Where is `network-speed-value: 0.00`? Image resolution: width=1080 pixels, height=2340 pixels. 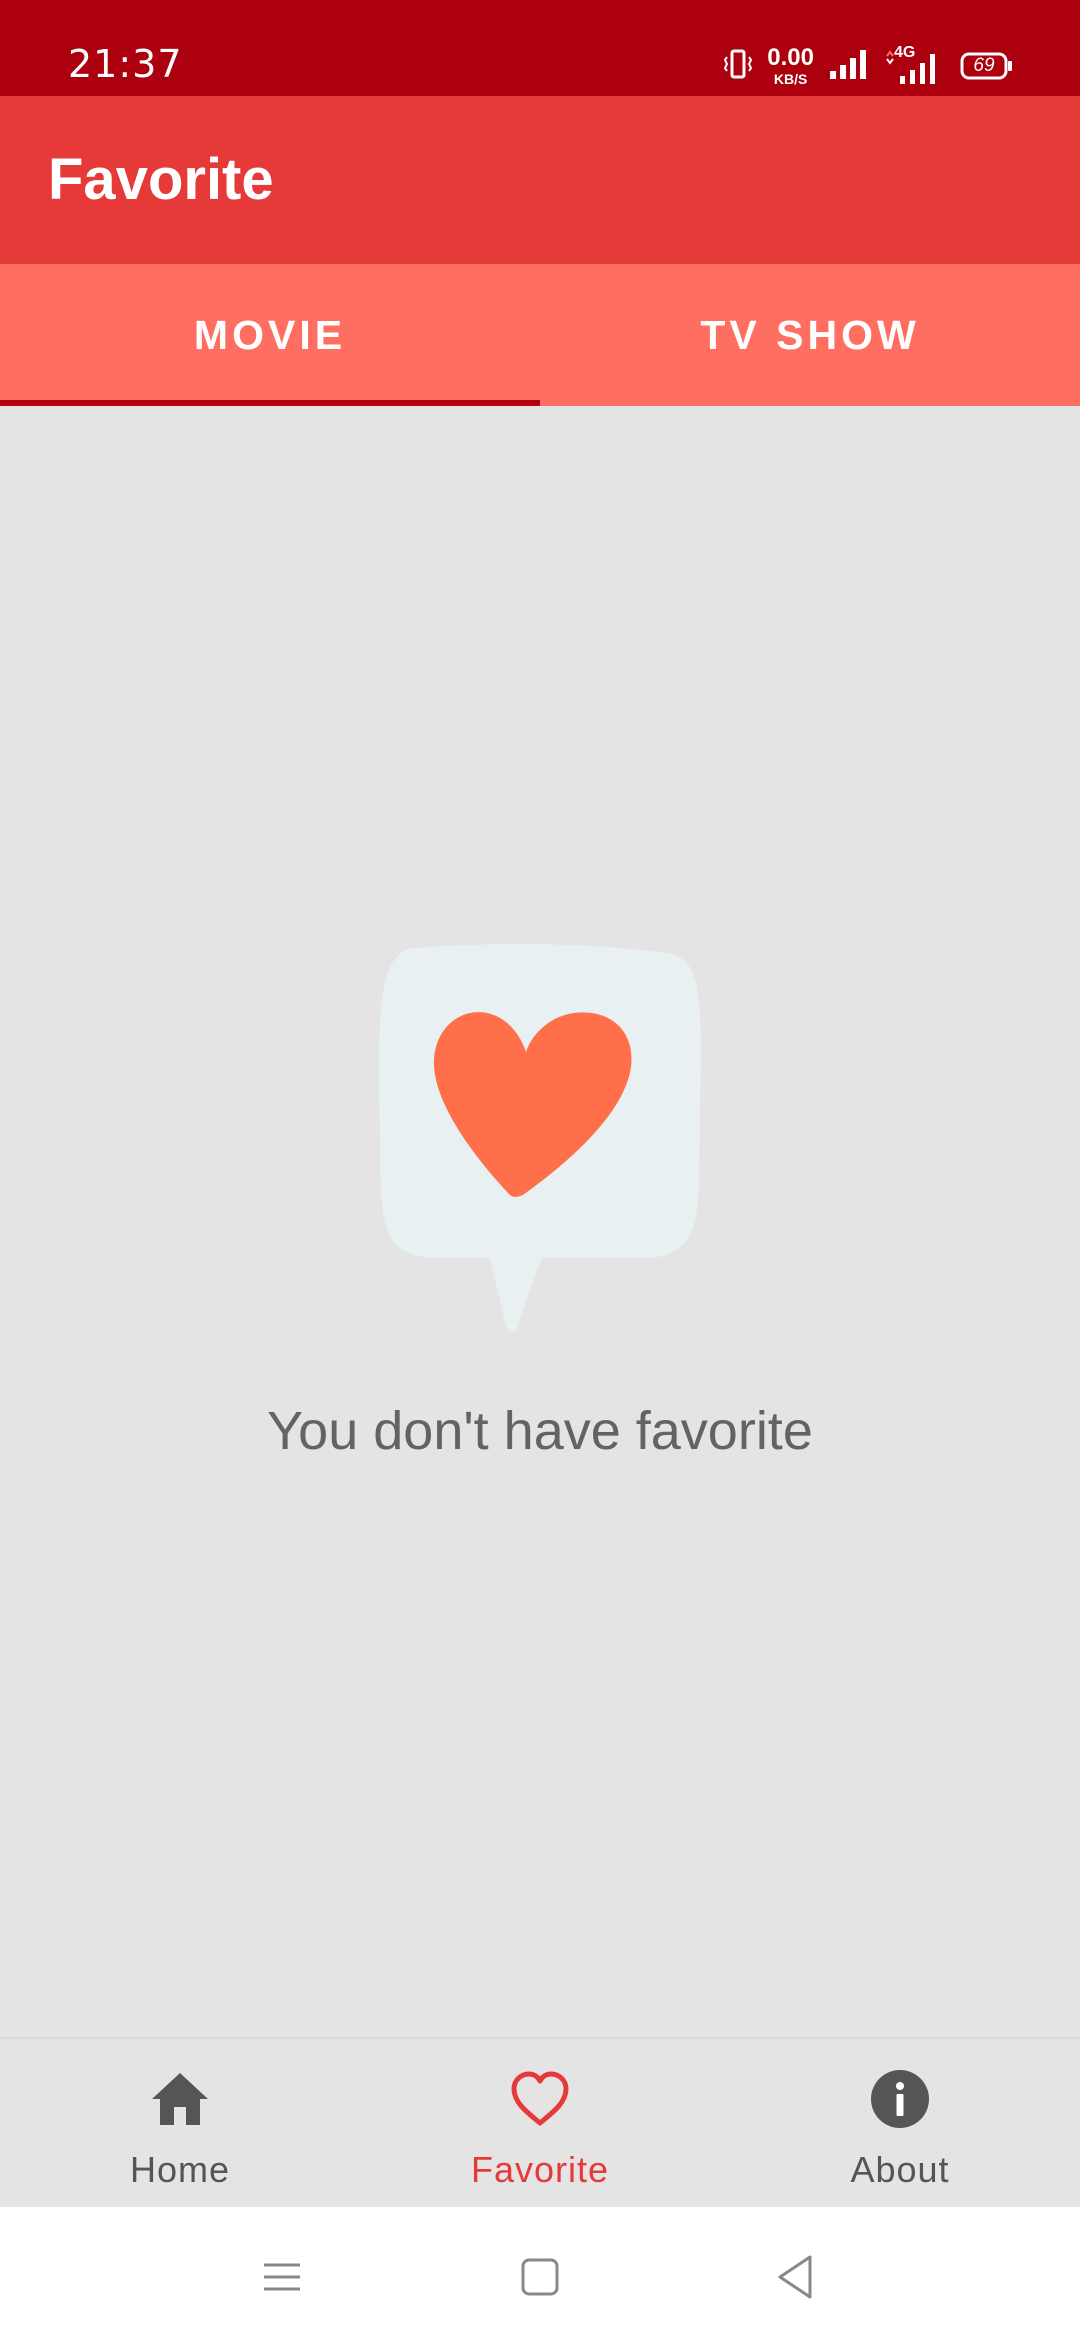
network-speed-value: 0.00 is located at coordinates (790, 57).